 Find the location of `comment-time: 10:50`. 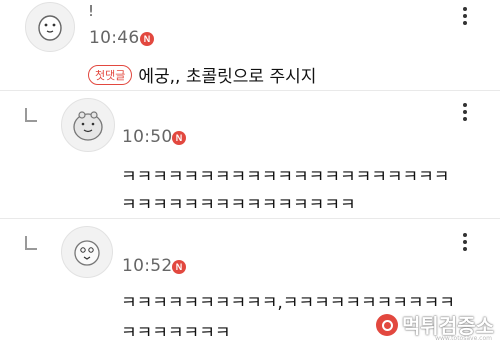

comment-time: 10:50 is located at coordinates (147, 137).